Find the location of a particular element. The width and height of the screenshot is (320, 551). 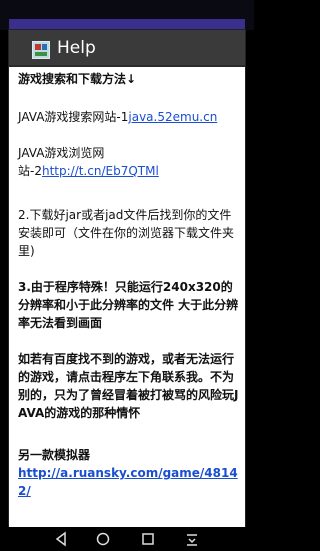

recents-icon is located at coordinates (148, 539).